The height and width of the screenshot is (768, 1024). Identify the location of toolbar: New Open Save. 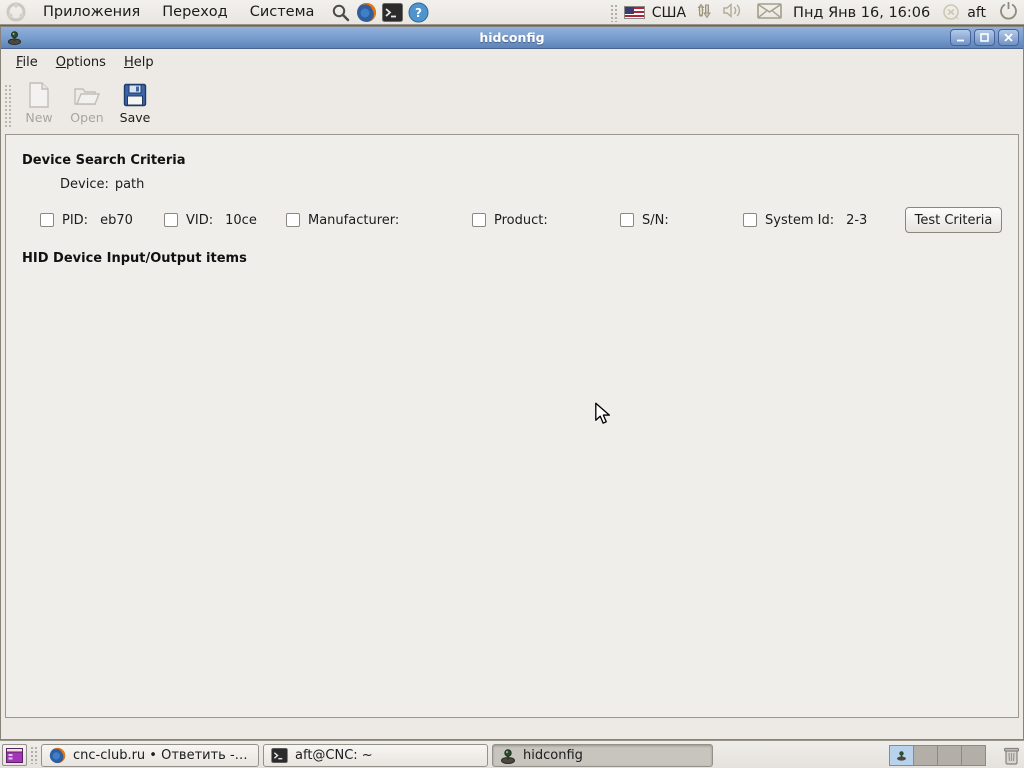
(512, 104).